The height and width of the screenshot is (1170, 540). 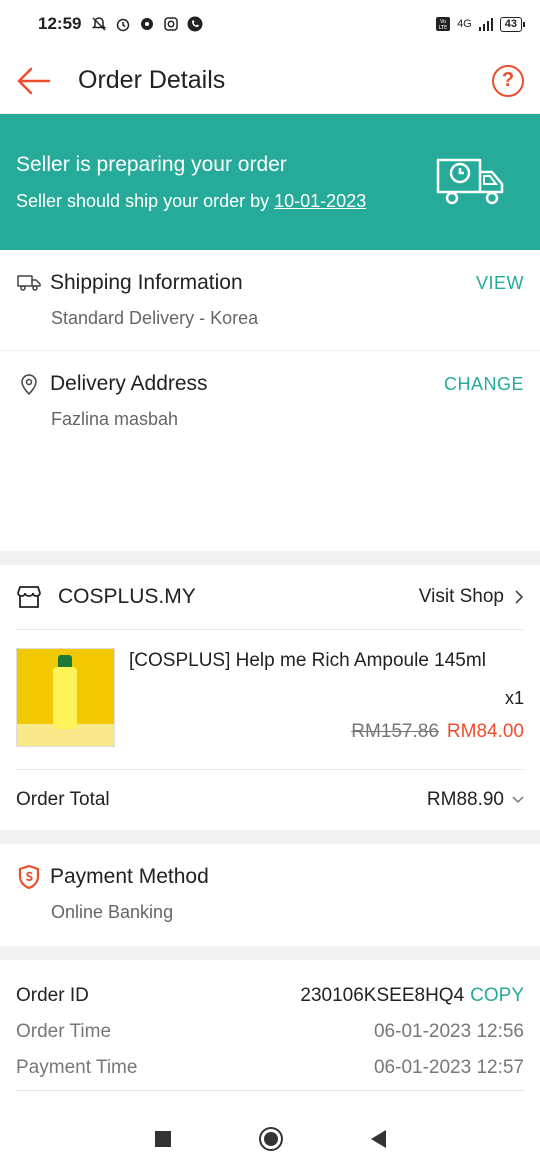 I want to click on order-total-label: Order Total, so click(x=63, y=799).